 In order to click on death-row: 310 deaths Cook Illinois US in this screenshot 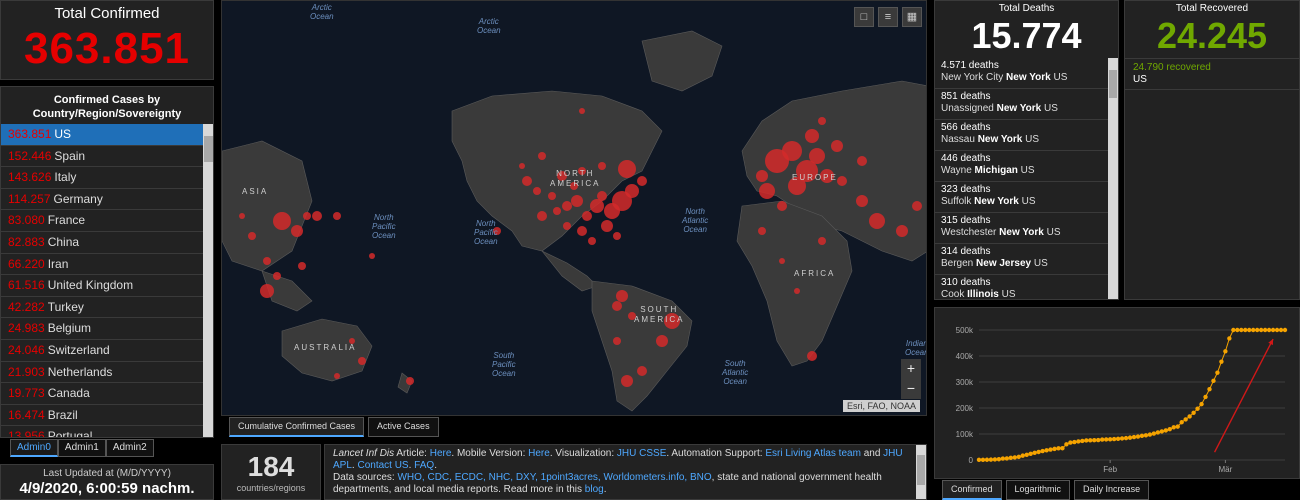, I will do `click(1022, 287)`.